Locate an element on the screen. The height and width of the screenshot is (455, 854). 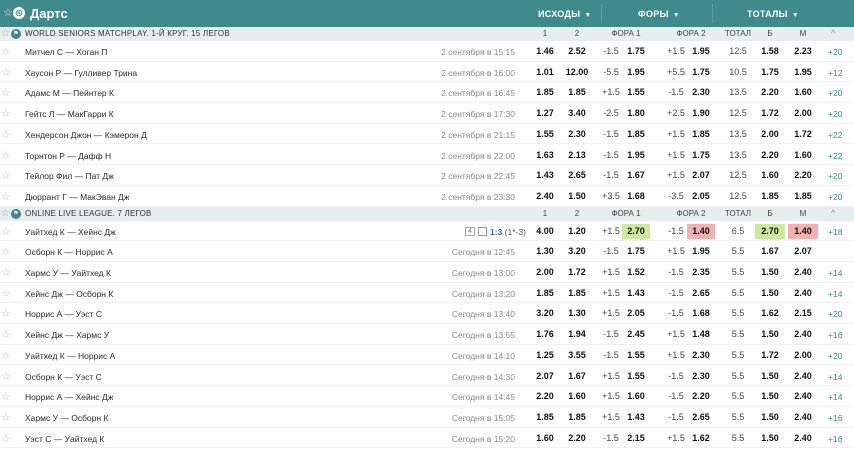
match-name: Осборн К — Норрис А is located at coordinates (69, 252).